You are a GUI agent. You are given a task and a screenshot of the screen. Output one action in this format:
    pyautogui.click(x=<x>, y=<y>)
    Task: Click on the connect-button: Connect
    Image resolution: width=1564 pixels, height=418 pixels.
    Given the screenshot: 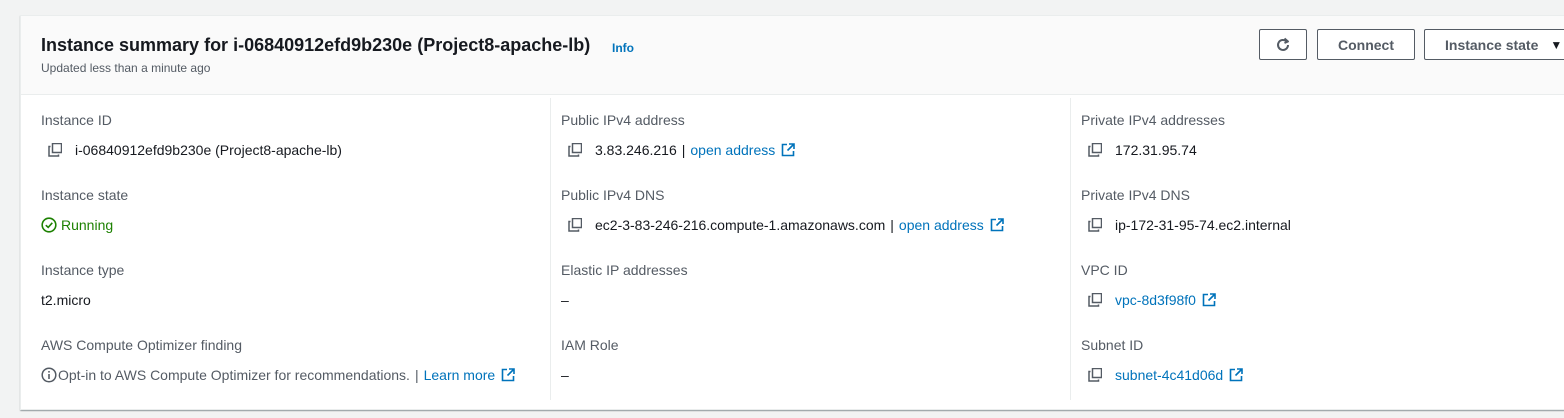 What is the action you would take?
    pyautogui.click(x=1366, y=44)
    